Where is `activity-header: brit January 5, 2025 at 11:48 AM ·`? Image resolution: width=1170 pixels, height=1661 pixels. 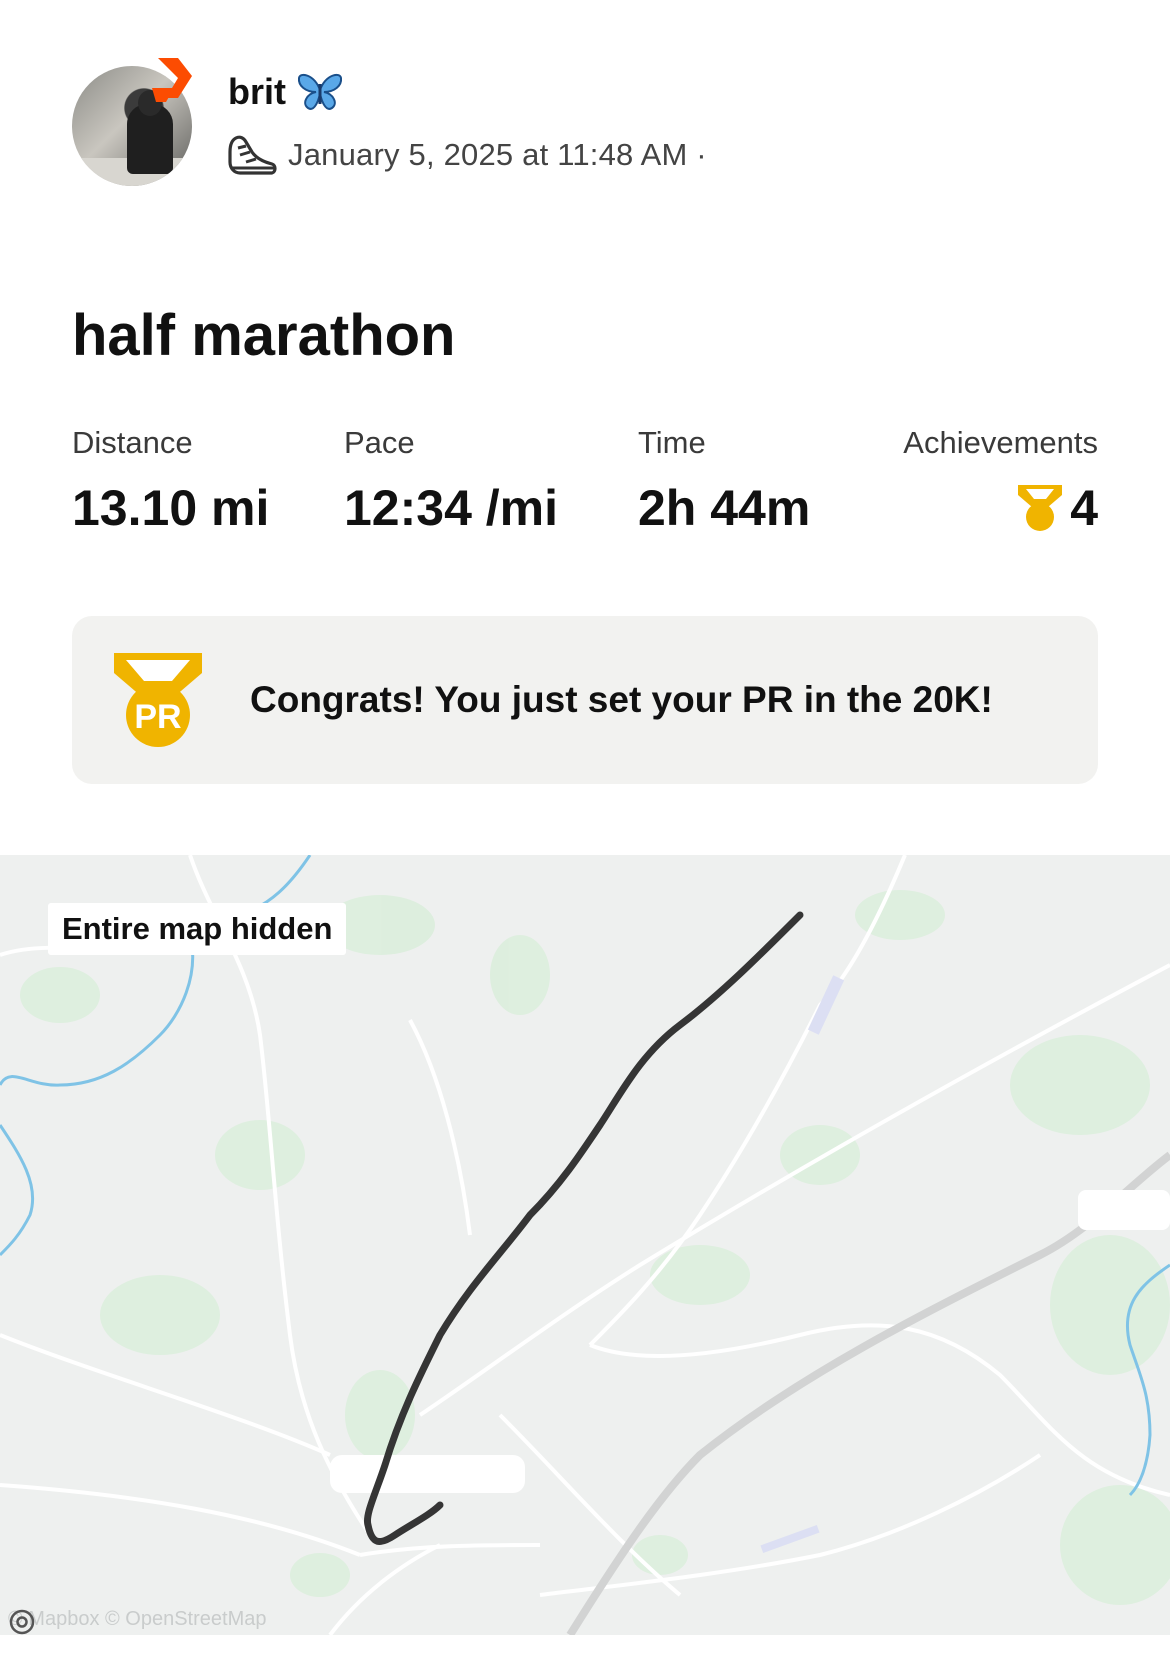 activity-header: brit January 5, 2025 at 11:48 AM · is located at coordinates (585, 120).